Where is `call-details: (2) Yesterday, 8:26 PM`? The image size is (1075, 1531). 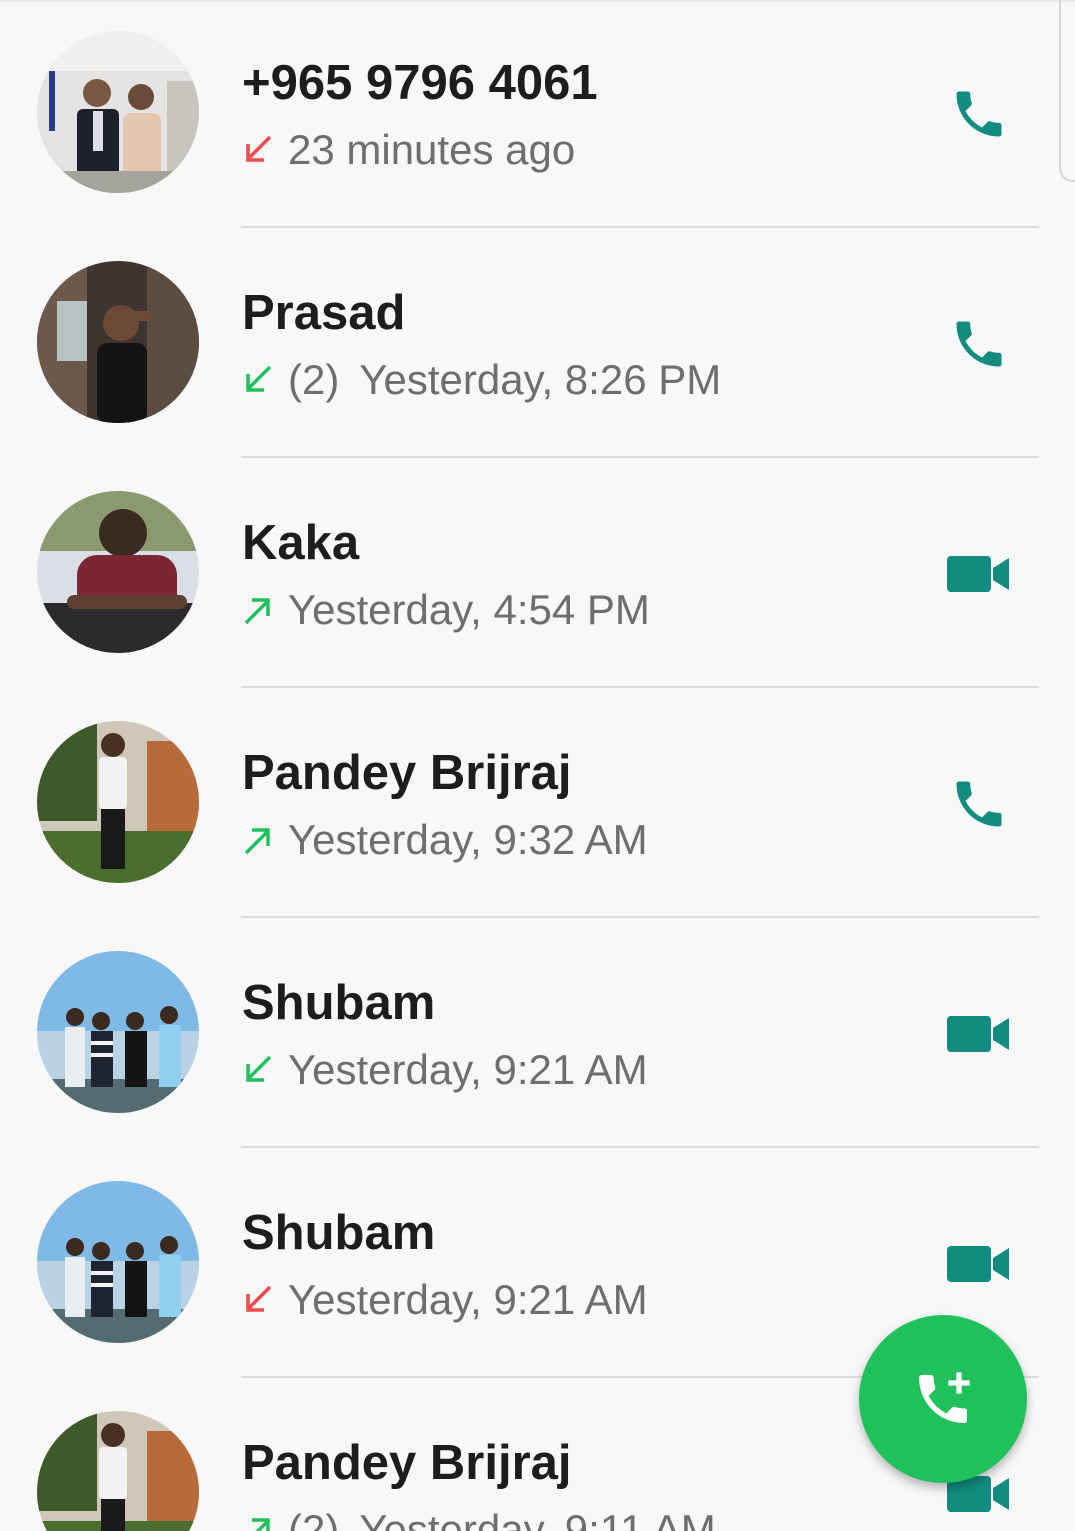 call-details: (2) Yesterday, 8:26 PM is located at coordinates (480, 380).